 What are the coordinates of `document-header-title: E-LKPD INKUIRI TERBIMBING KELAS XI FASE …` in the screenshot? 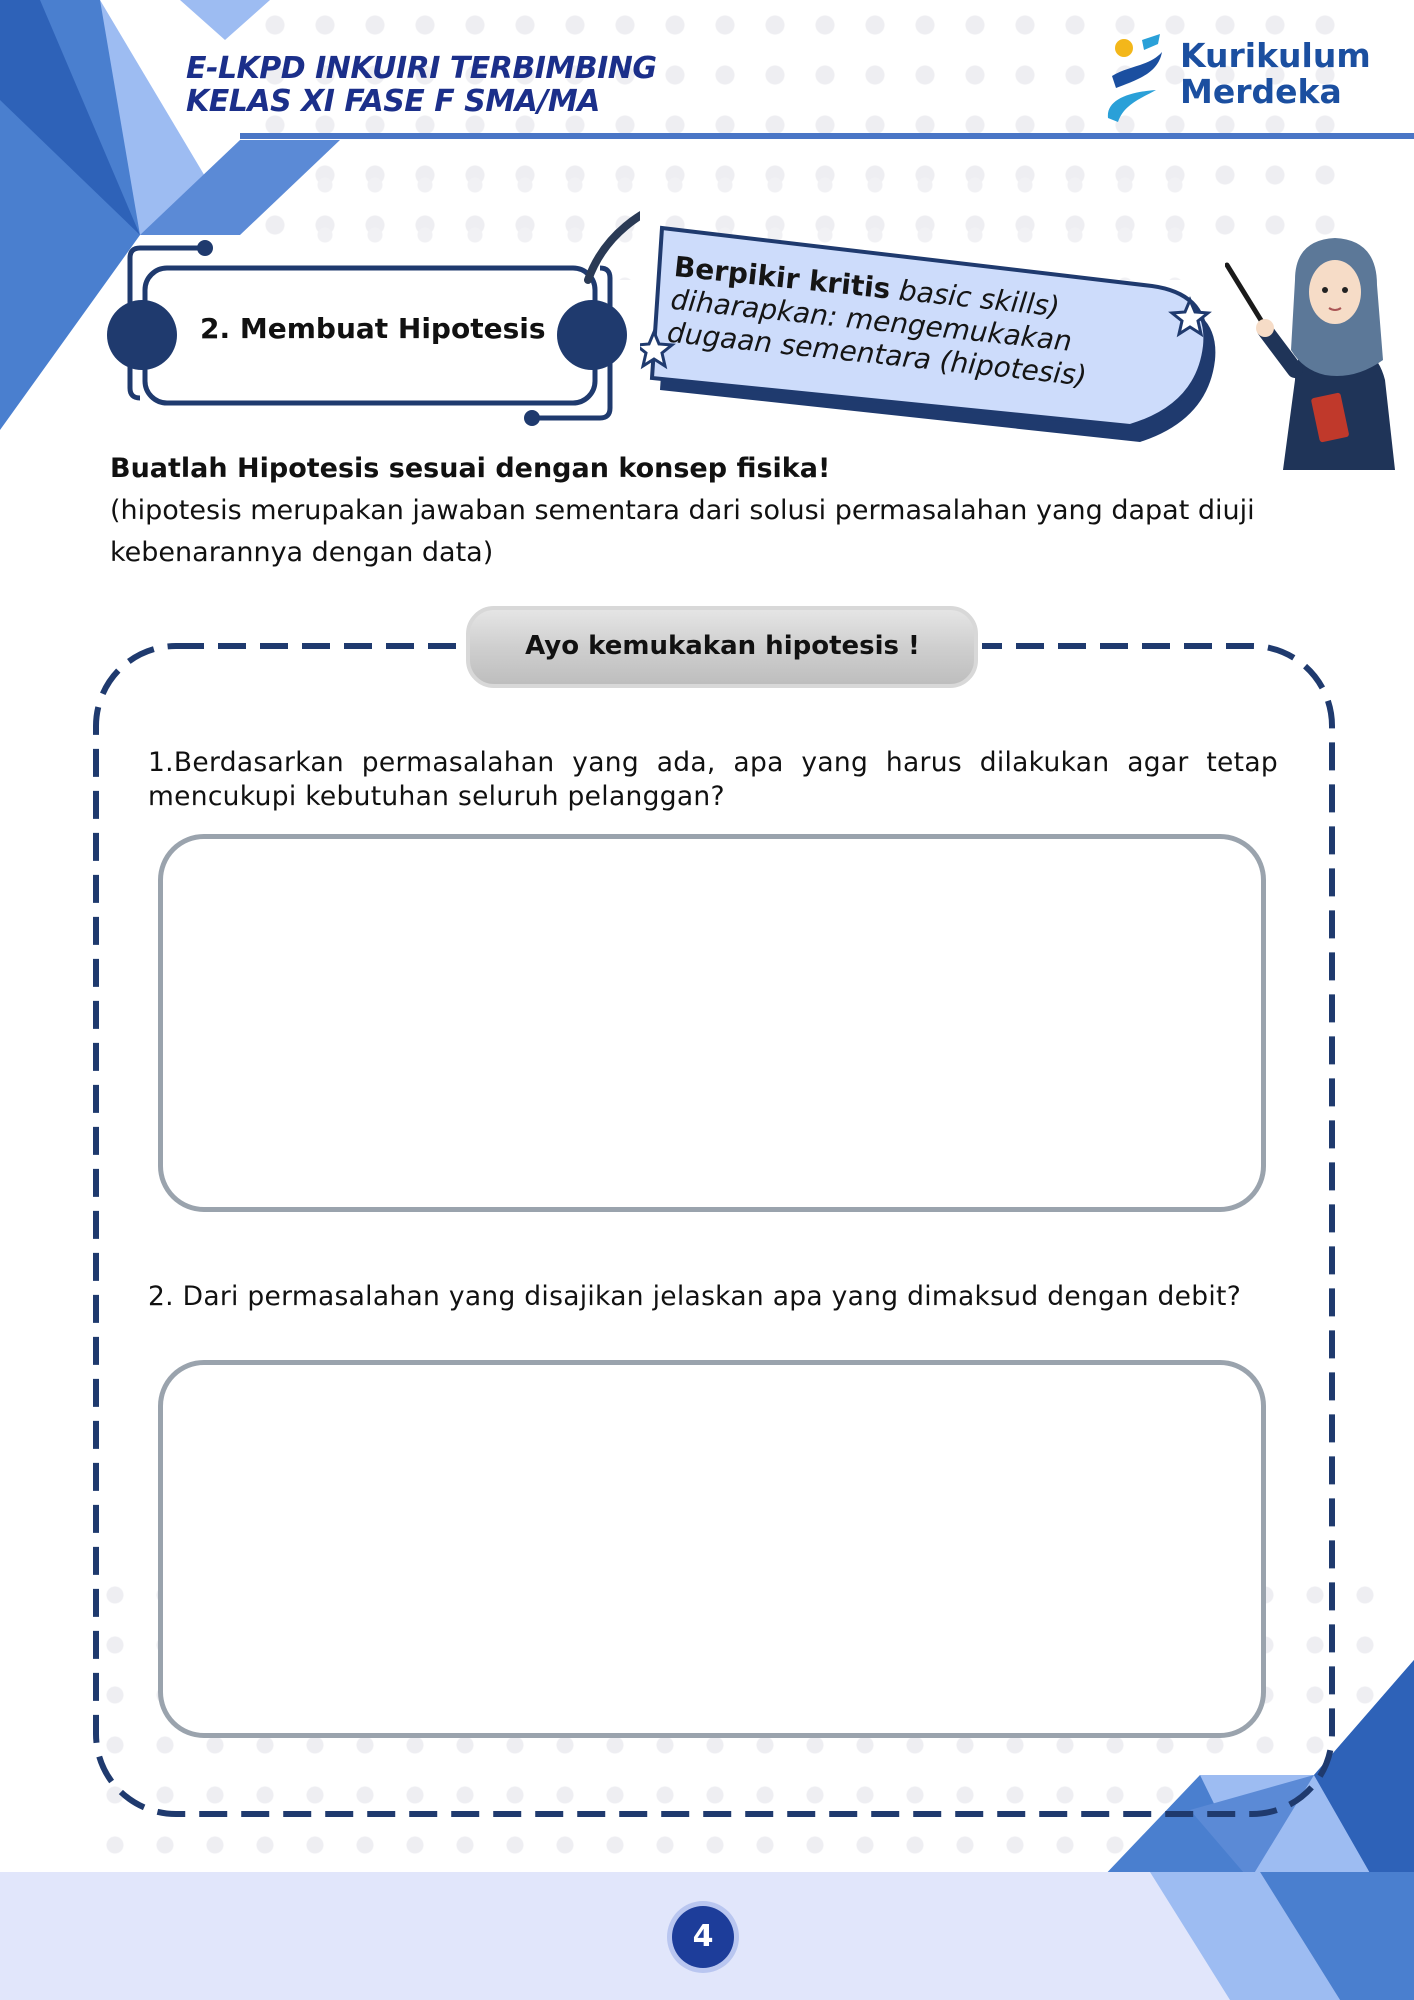 It's located at (421, 85).